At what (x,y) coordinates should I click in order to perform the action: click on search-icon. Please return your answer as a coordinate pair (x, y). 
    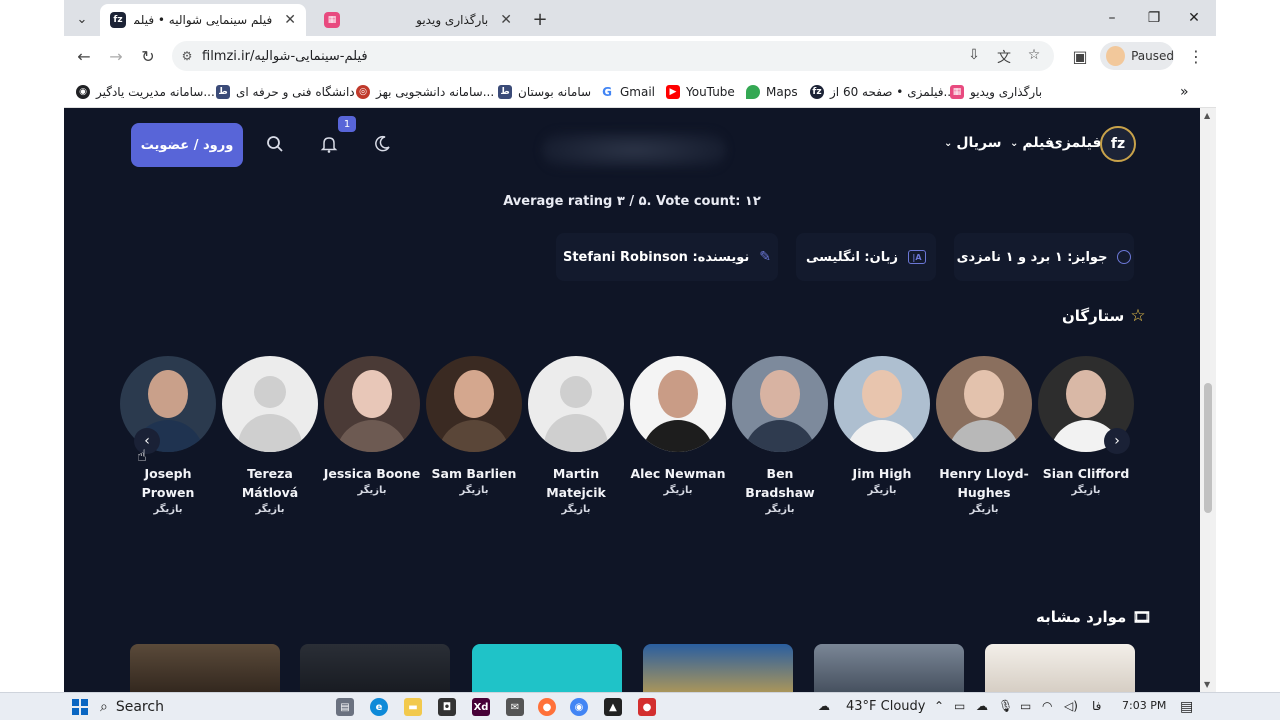
    Looking at the image, I should click on (275, 144).